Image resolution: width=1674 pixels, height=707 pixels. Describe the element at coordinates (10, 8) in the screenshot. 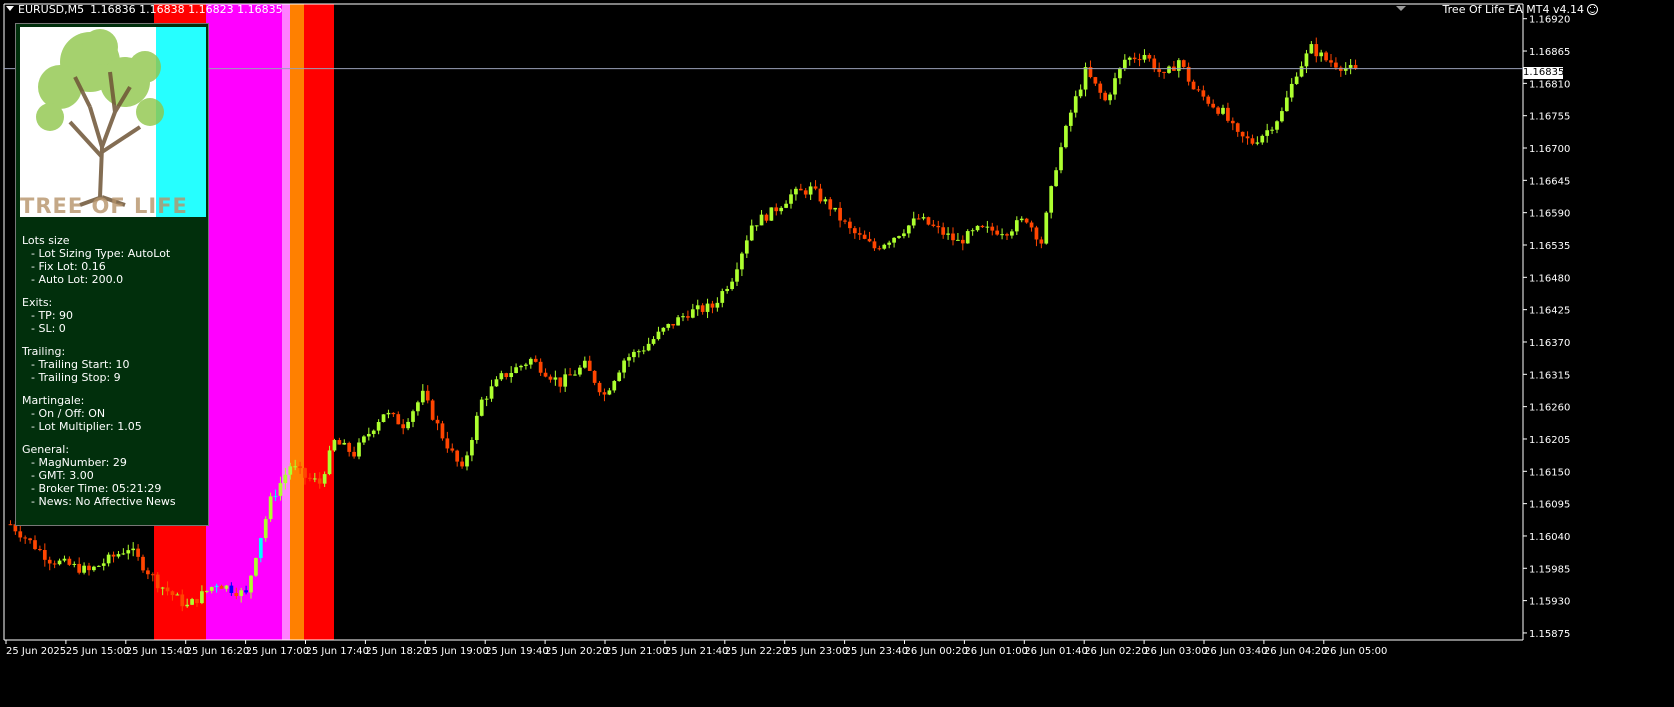

I see `collapse-triangle-icon` at that location.